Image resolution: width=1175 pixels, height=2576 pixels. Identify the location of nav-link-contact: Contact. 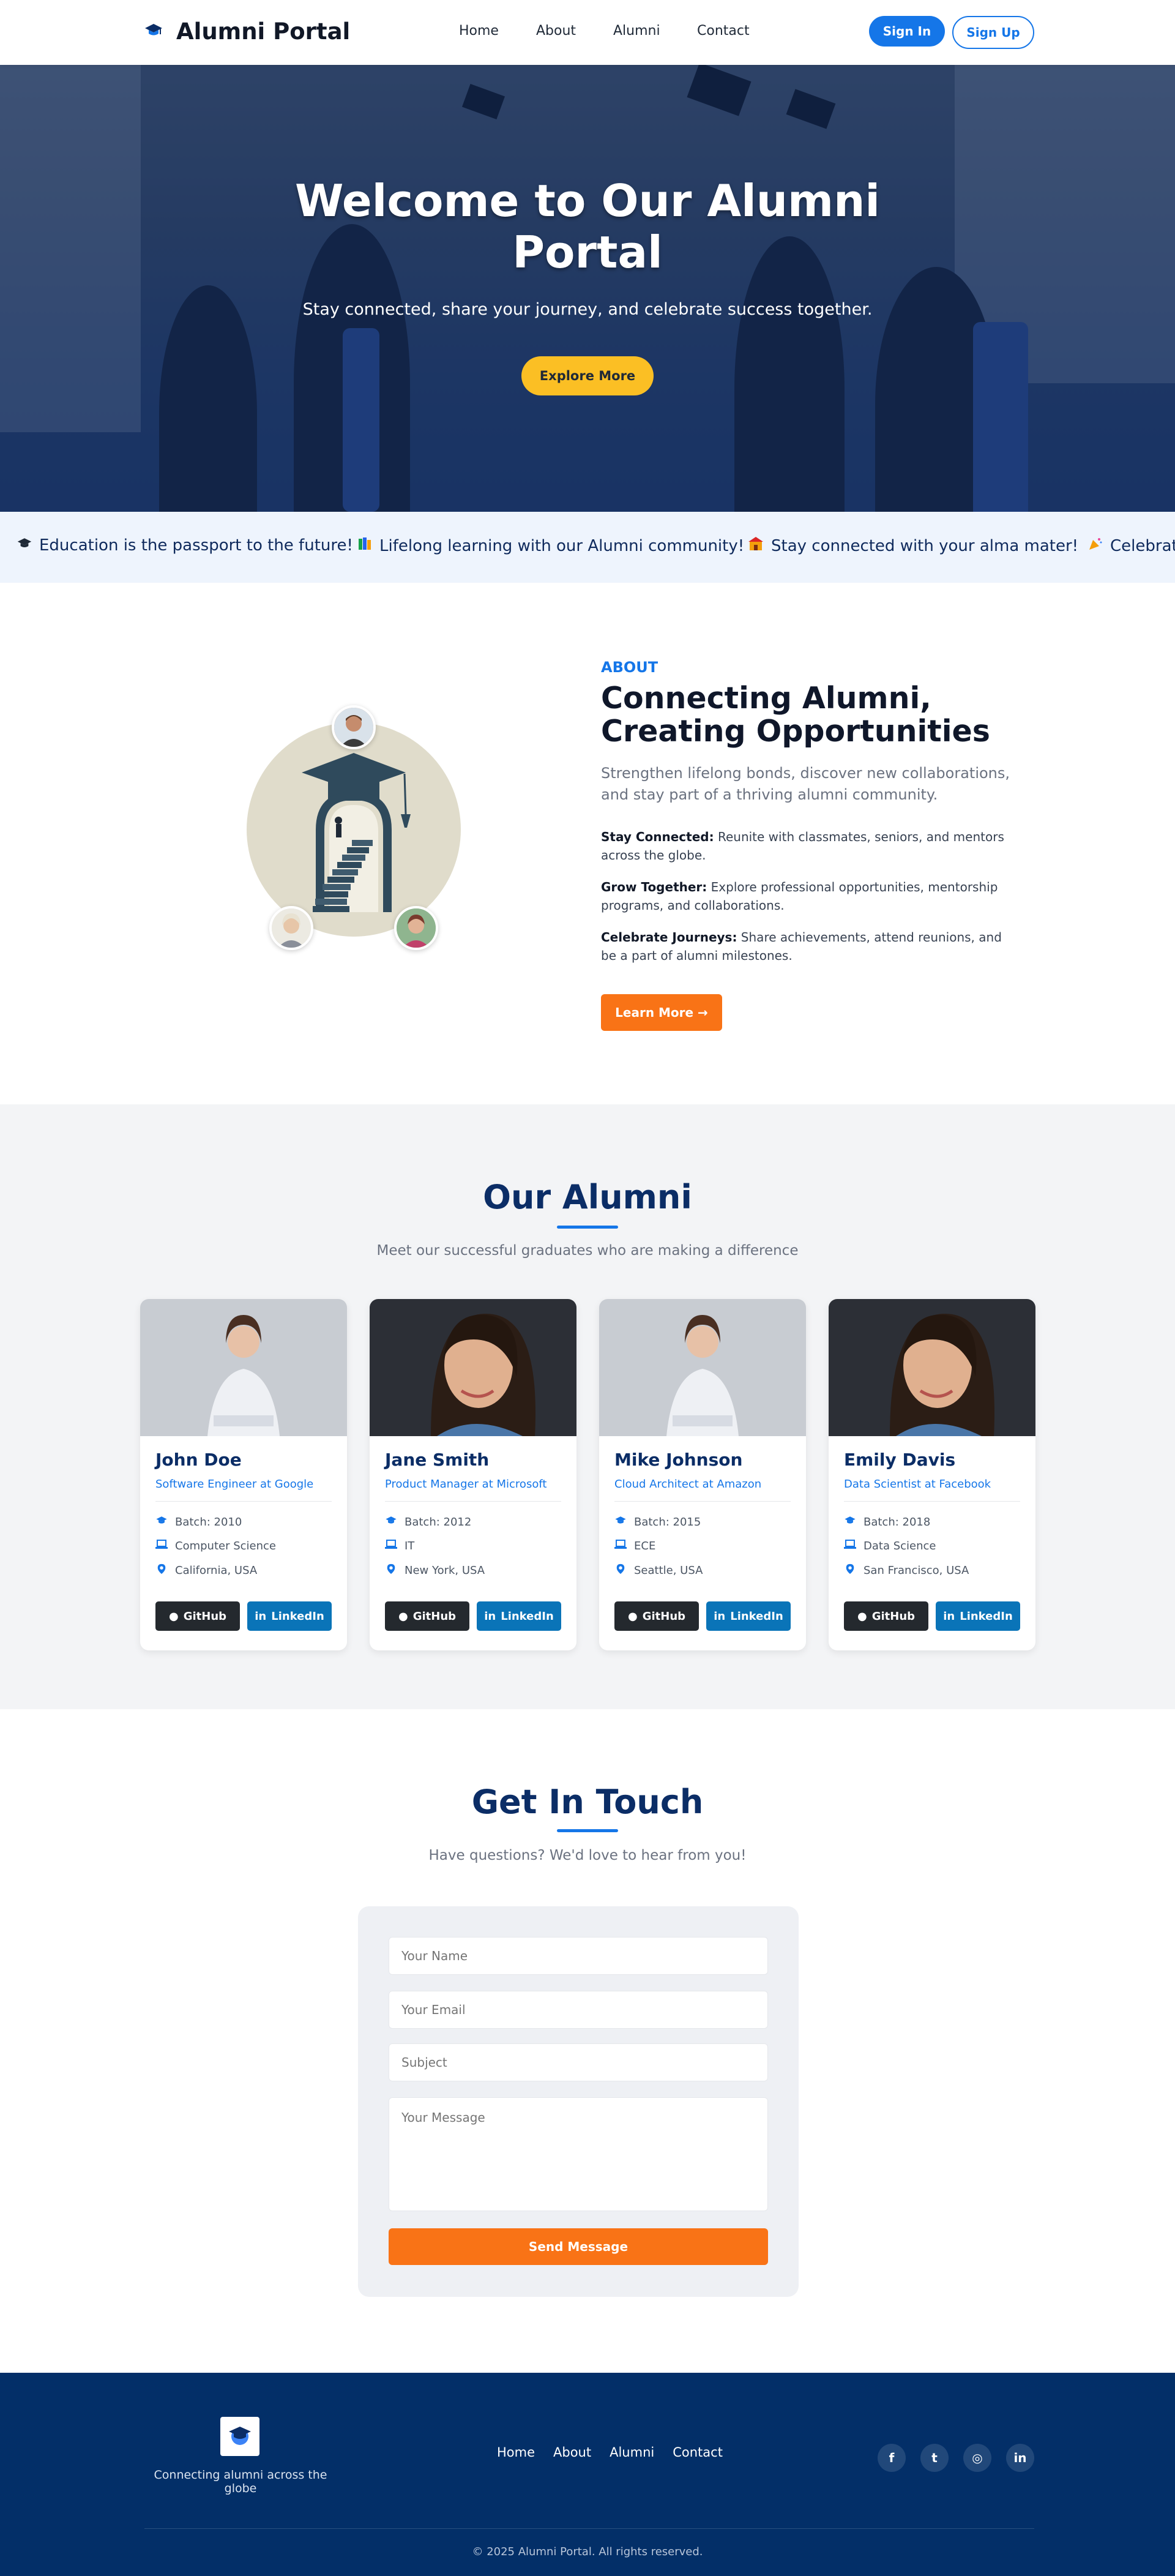
(723, 31).